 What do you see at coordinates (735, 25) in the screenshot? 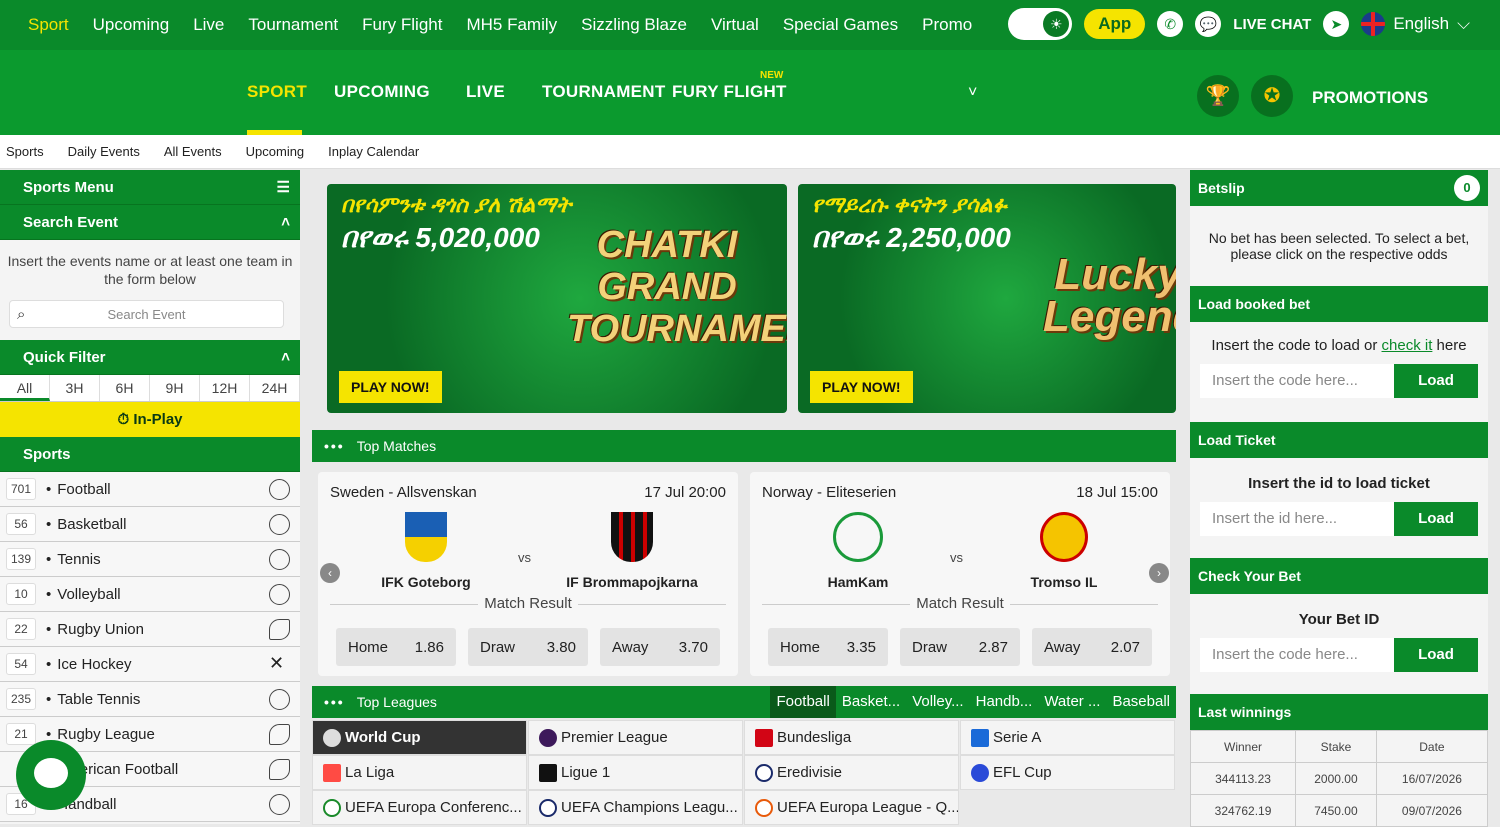
I see `topnav-virtual: Virtual` at bounding box center [735, 25].